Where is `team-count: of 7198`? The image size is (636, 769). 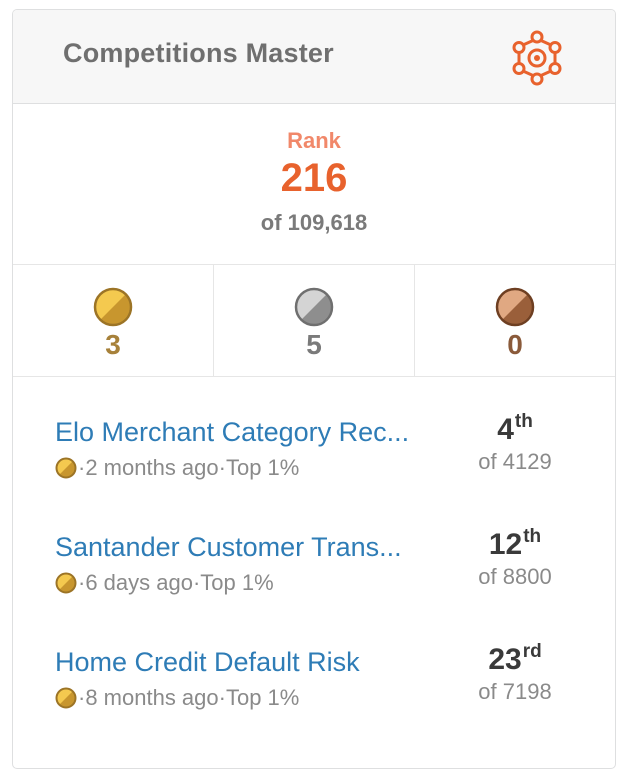
team-count: of 7198 is located at coordinates (515, 691).